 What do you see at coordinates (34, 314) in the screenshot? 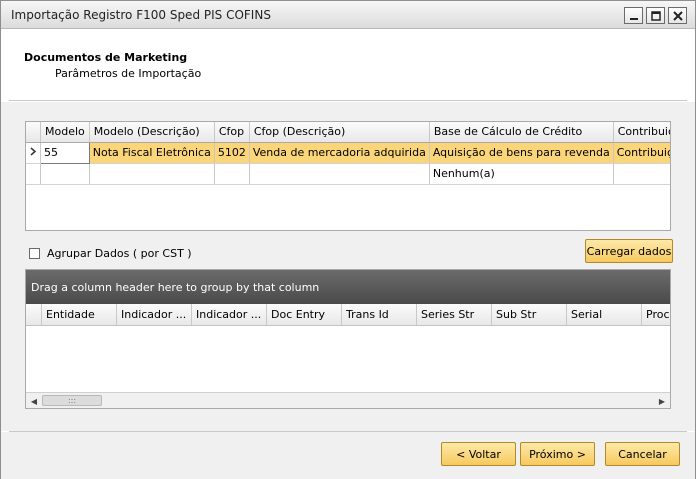
I see `results-row-header-corner` at bounding box center [34, 314].